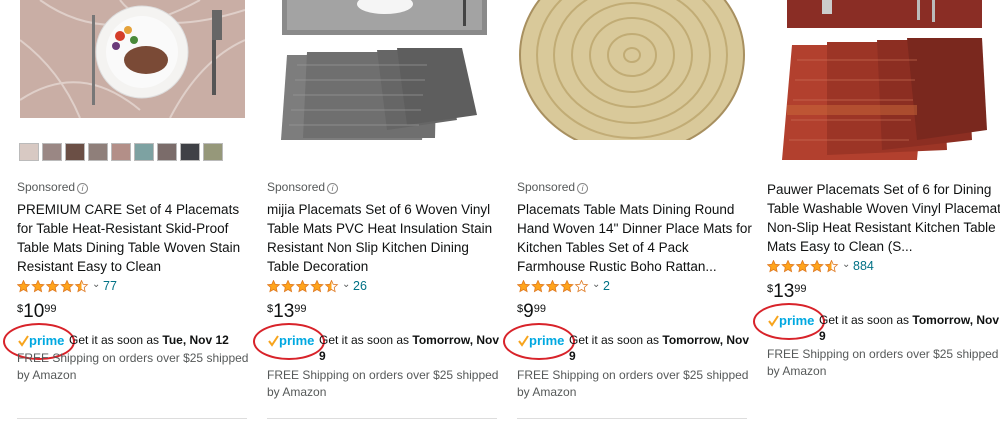 The width and height of the screenshot is (1000, 429). What do you see at coordinates (195, 340) in the screenshot?
I see `delivery-date: Tue, Nov 12` at bounding box center [195, 340].